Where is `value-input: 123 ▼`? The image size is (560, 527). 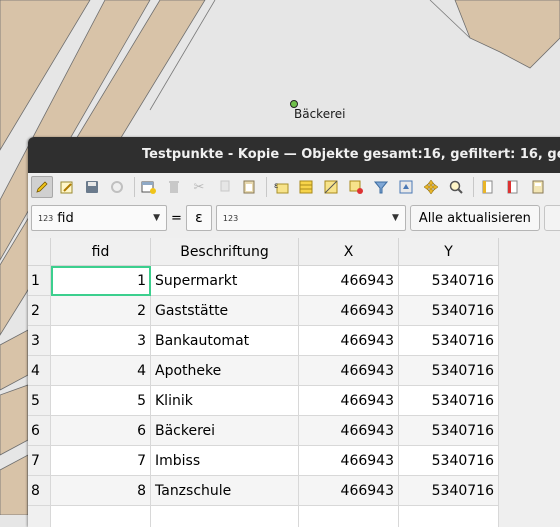 value-input: 123 ▼ is located at coordinates (311, 218).